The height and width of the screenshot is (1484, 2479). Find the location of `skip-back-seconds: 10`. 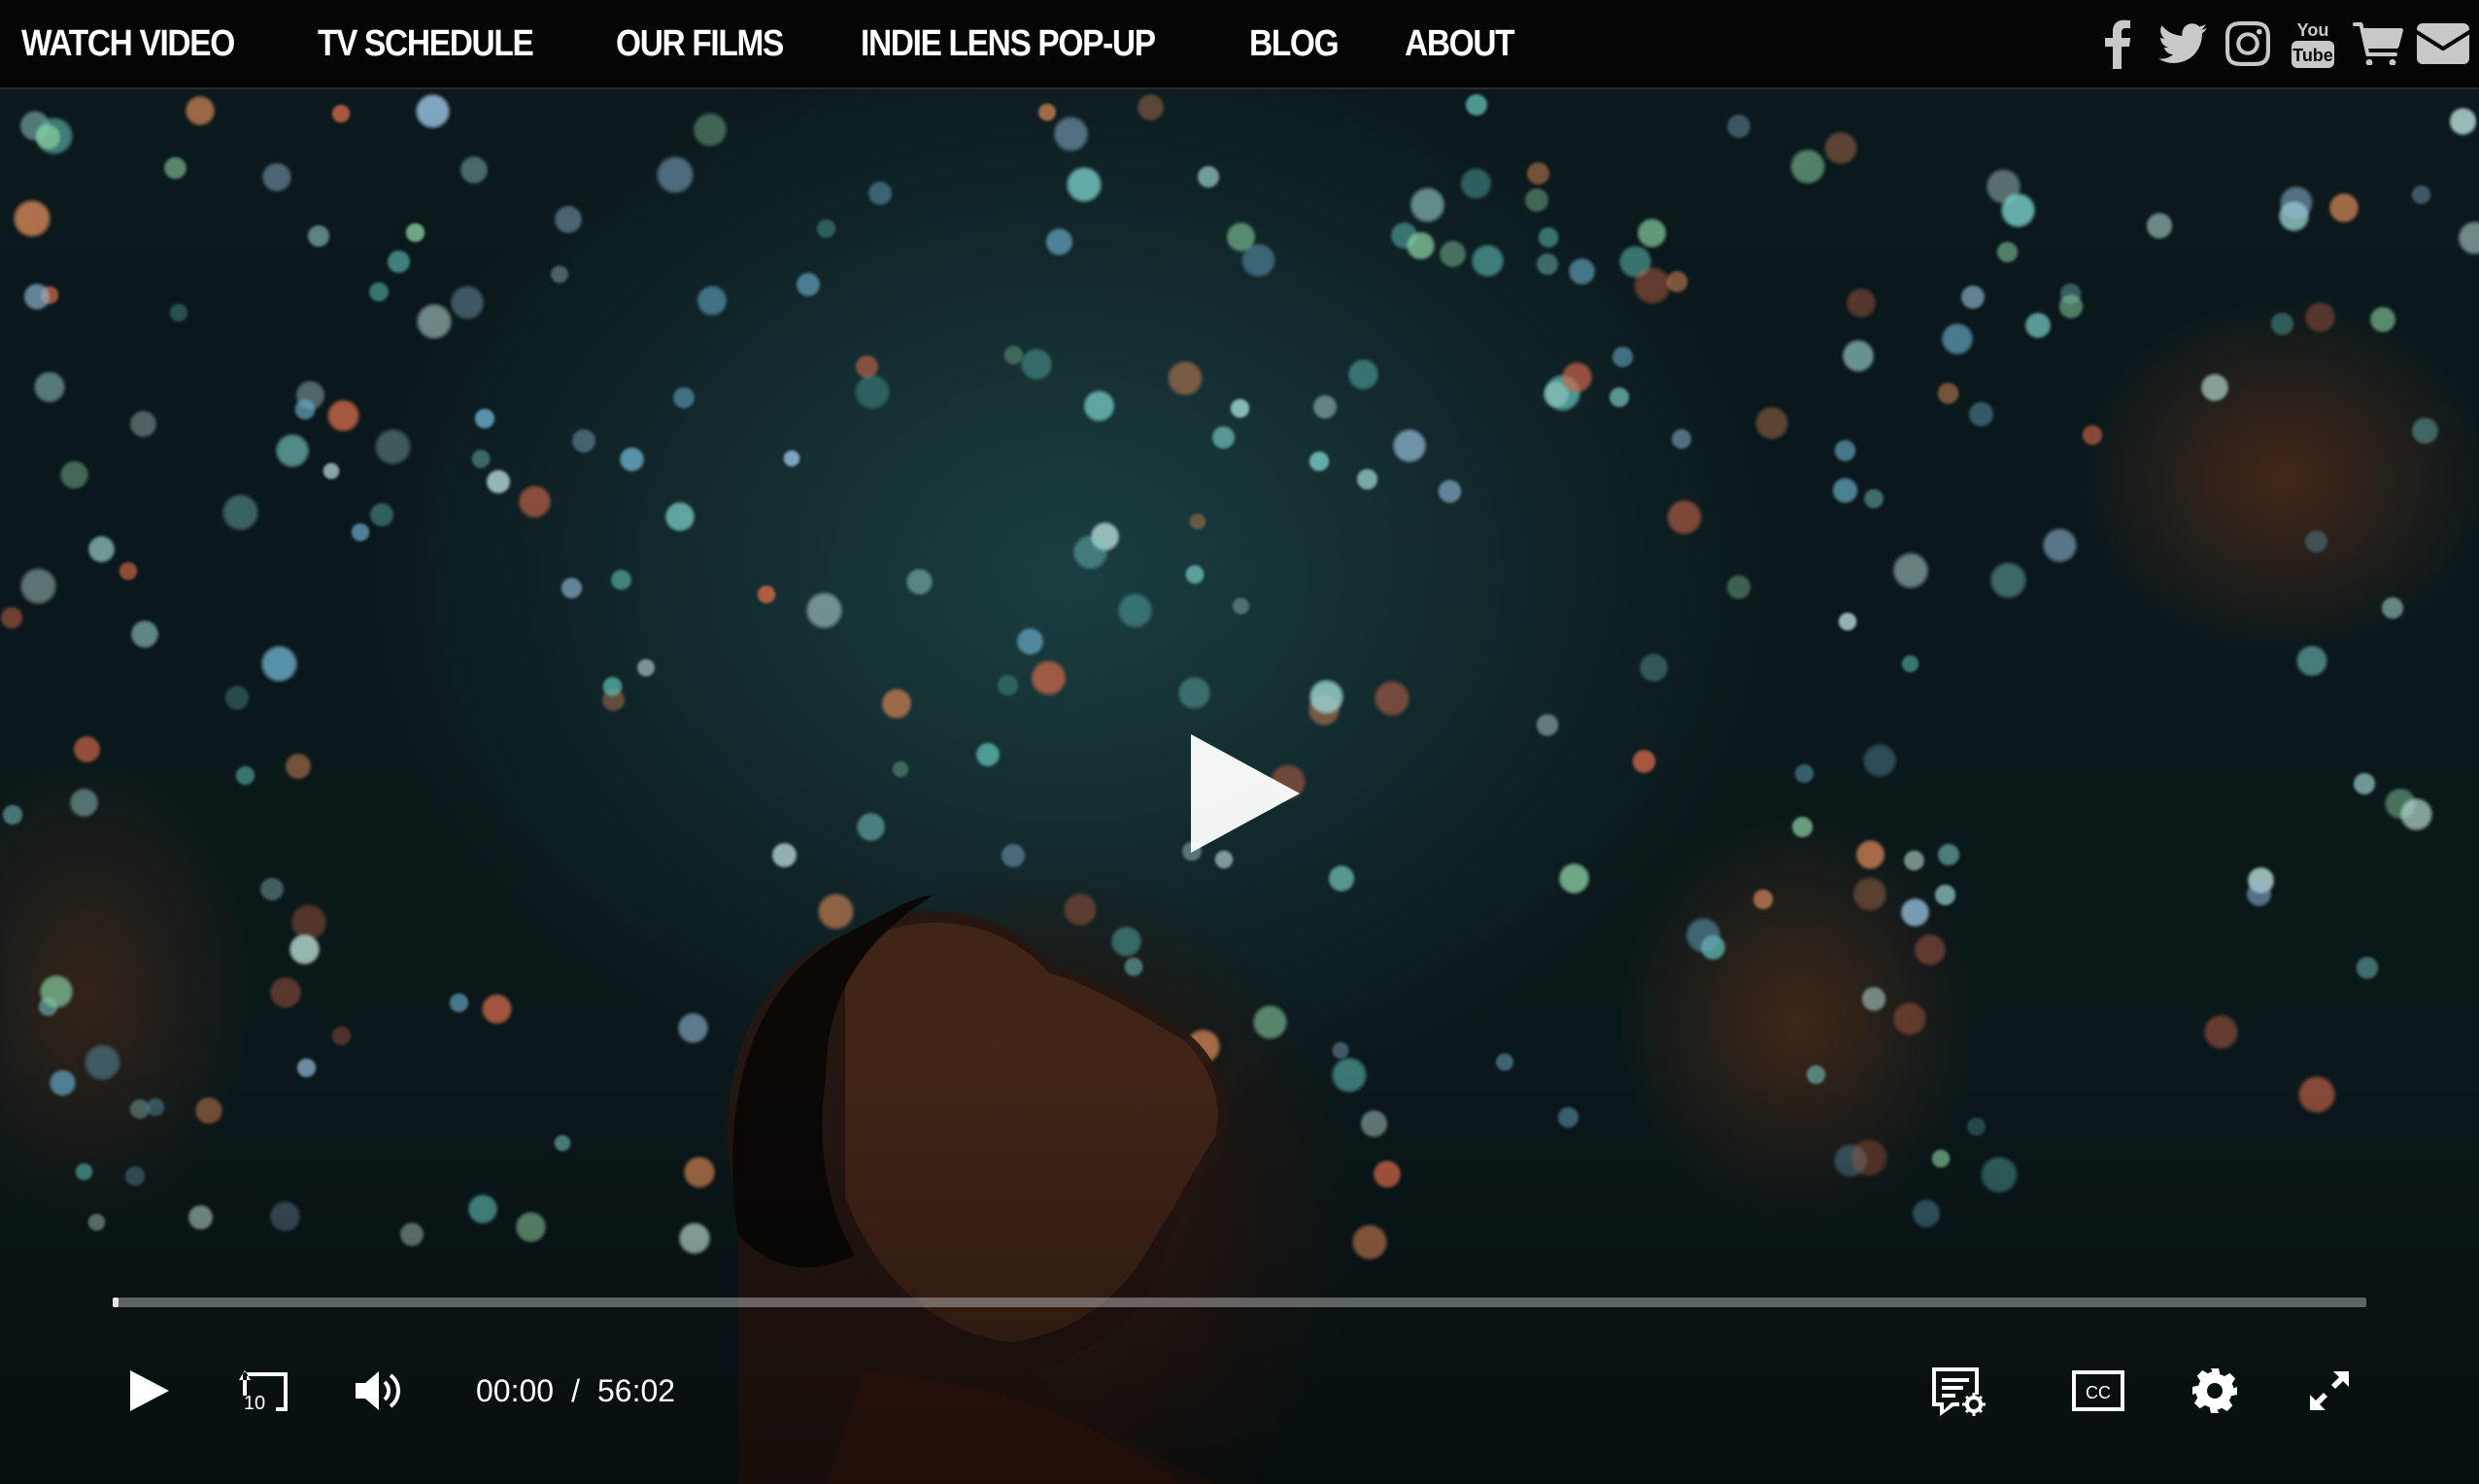

skip-back-seconds: 10 is located at coordinates (254, 1404).